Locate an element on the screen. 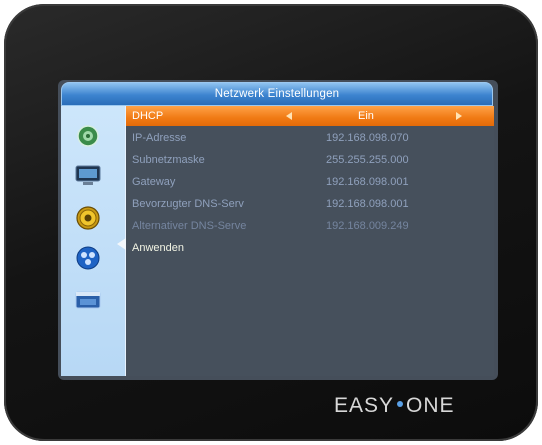 The image size is (542, 445). setting-label: Gateway is located at coordinates (154, 182).